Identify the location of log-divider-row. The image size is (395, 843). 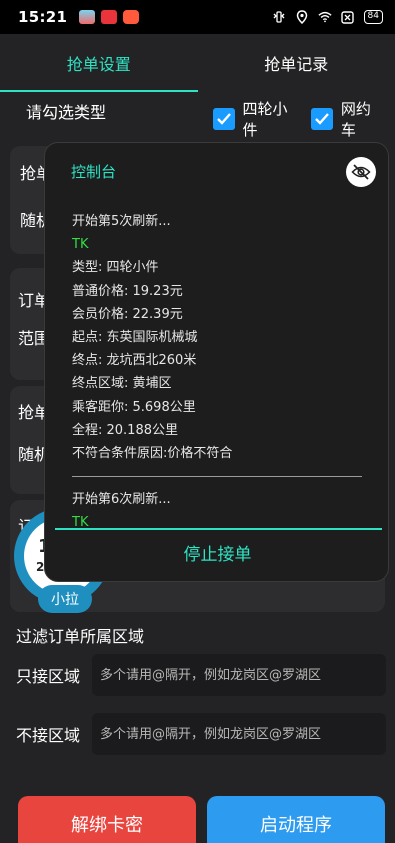
(222, 476).